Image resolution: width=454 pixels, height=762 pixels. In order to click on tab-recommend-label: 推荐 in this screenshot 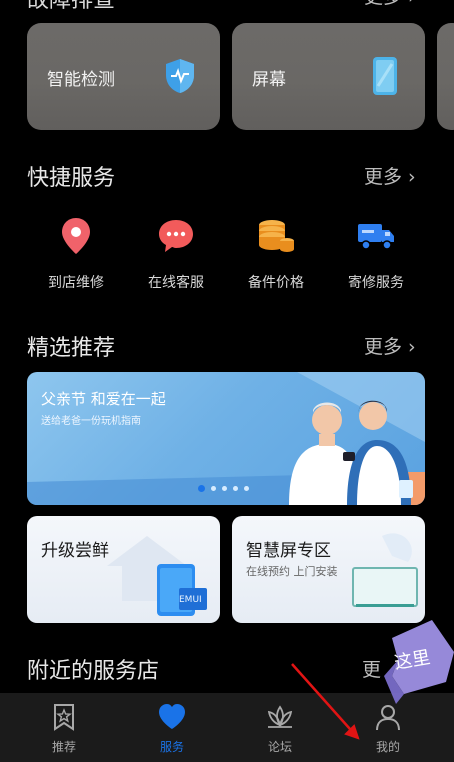, I will do `click(63, 747)`.